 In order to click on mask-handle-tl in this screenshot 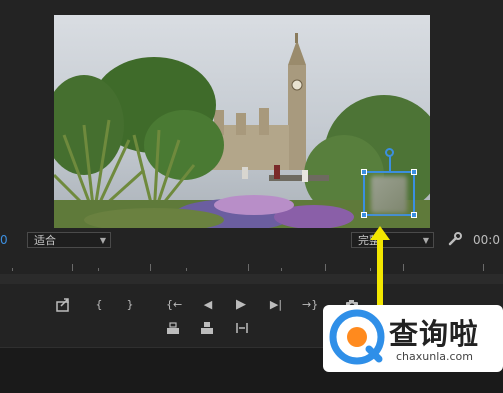, I will do `click(364, 172)`.